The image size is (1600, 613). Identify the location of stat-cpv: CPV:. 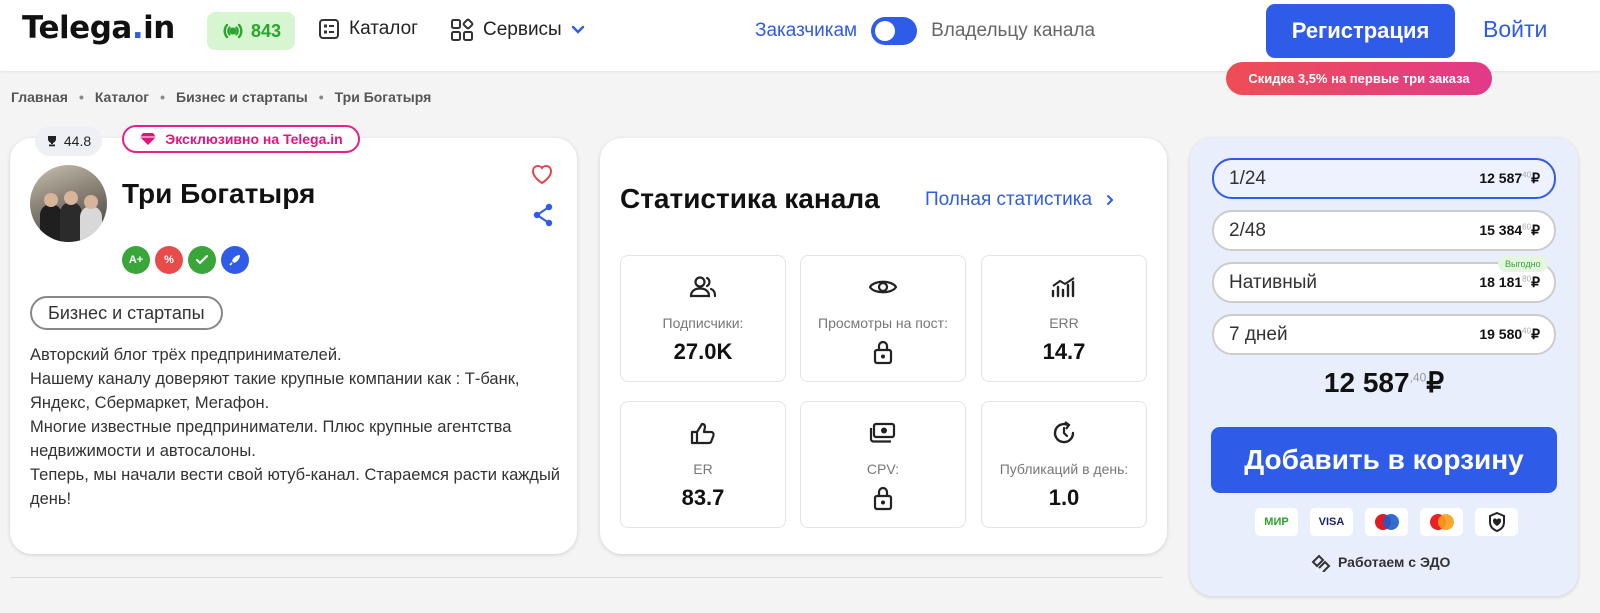
(883, 464).